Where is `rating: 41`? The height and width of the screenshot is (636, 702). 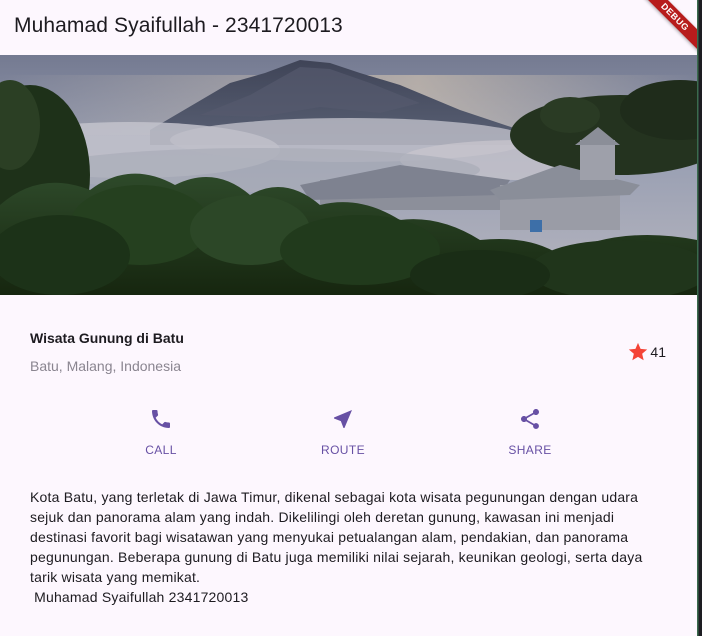
rating: 41 is located at coordinates (646, 352).